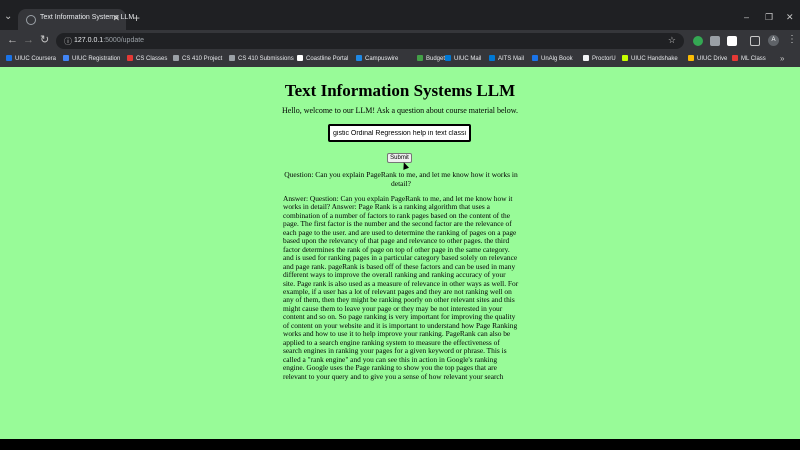 The height and width of the screenshot is (450, 800). I want to click on bookmark-item: Budget, so click(431, 58).